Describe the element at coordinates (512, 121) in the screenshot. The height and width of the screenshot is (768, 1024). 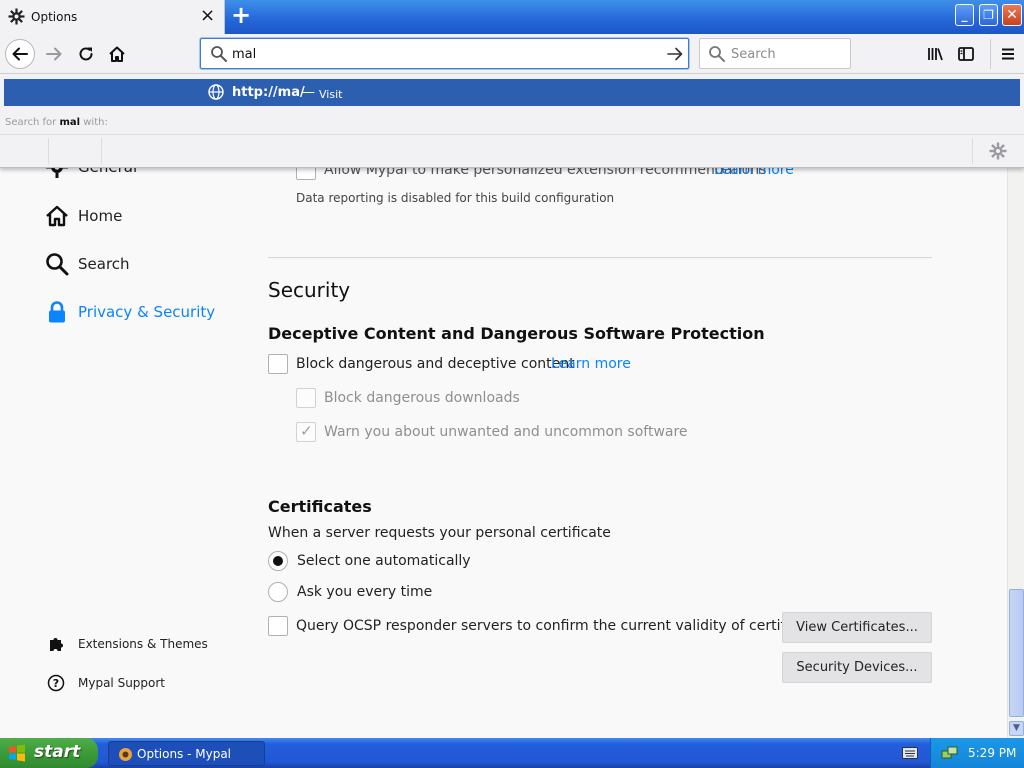
I see `url-autocomplete-popup: http://ma/ — Visit Search for mal with:` at that location.